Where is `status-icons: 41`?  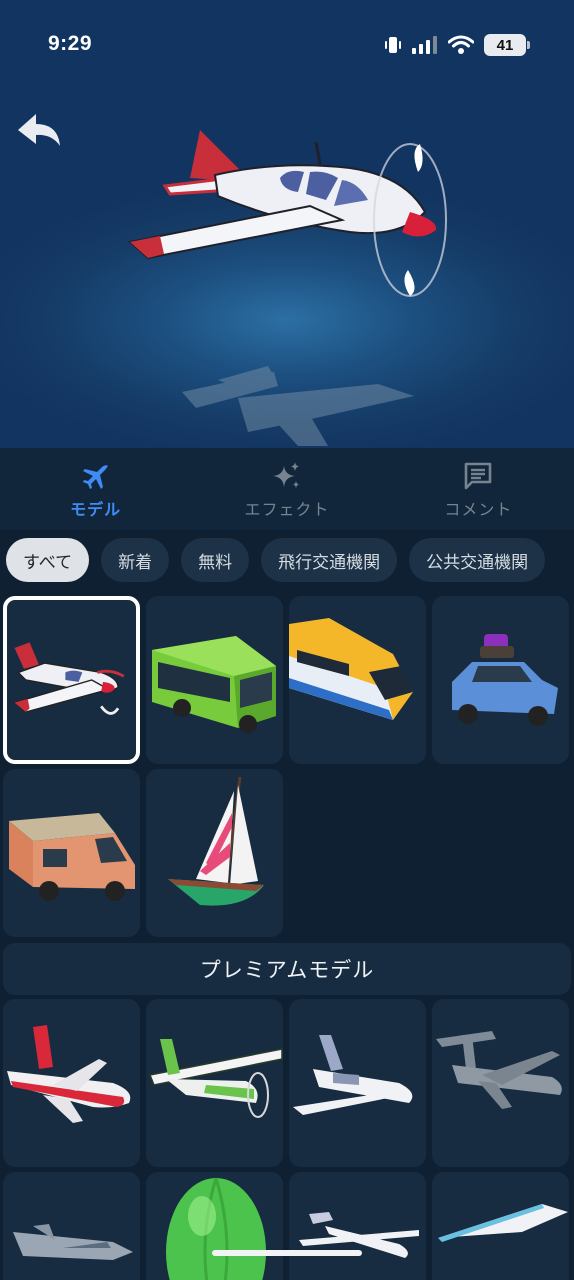
status-icons: 41 is located at coordinates (457, 45).